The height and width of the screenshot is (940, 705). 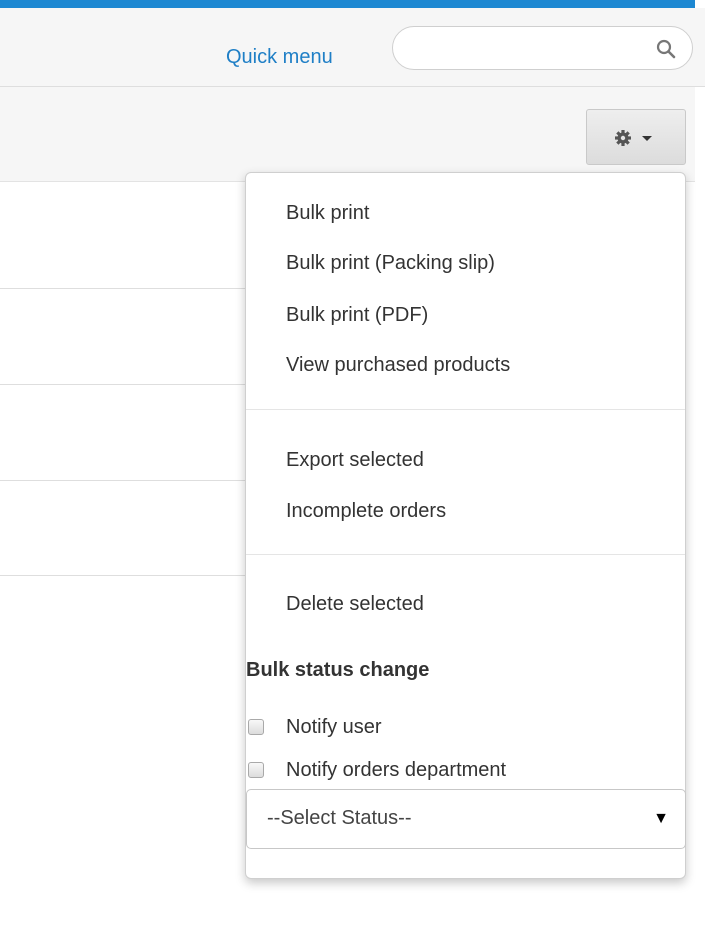 What do you see at coordinates (396, 770) in the screenshot?
I see `notify-orders-department-label: Notify orders department` at bounding box center [396, 770].